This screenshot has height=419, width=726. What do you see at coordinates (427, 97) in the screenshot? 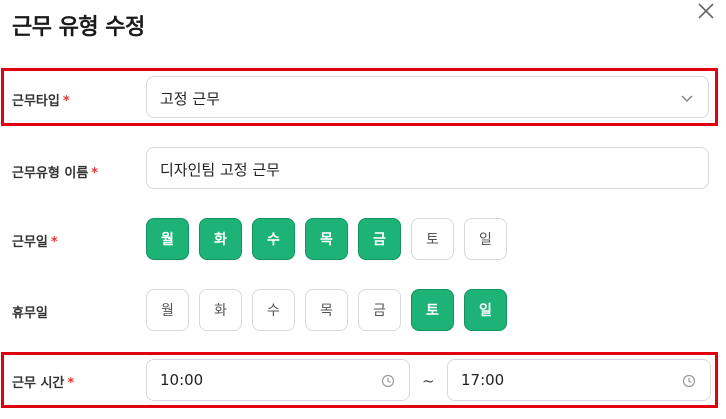
I see `work-type-select: 고정 근무` at bounding box center [427, 97].